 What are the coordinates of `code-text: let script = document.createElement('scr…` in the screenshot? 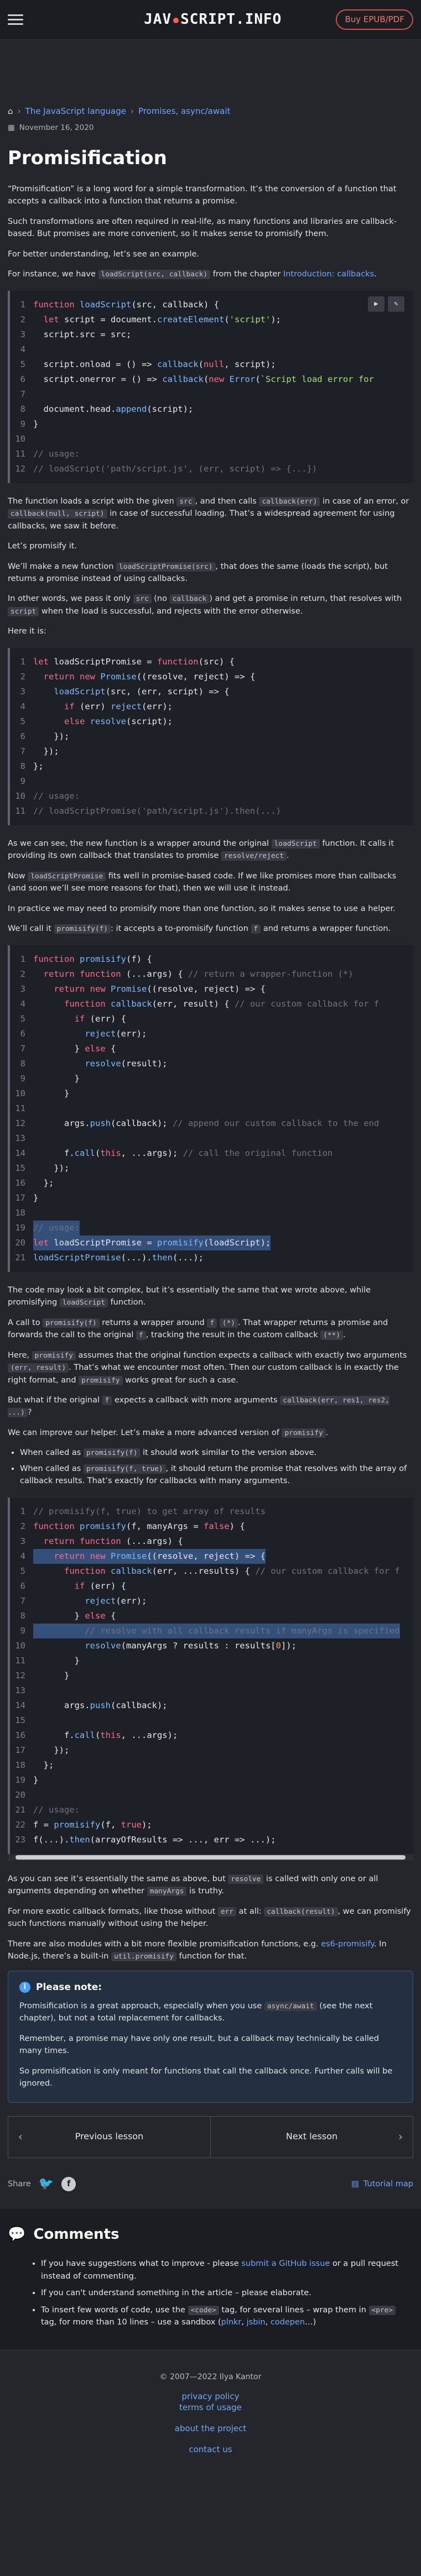 It's located at (162, 319).